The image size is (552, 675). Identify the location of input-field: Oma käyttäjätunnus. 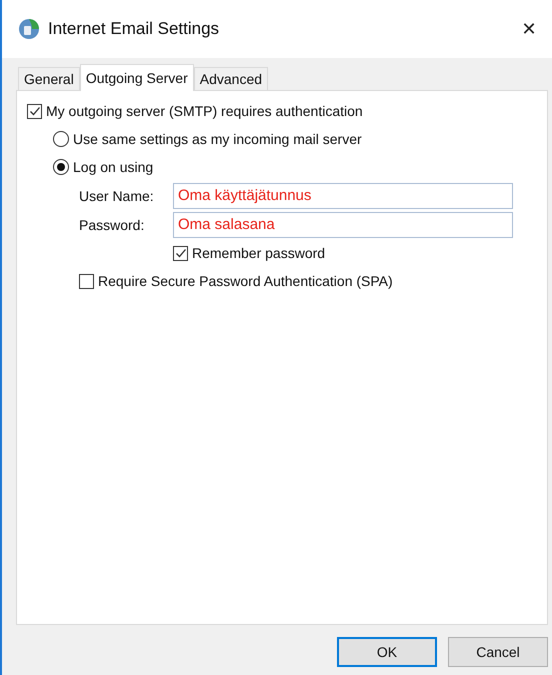
(343, 195).